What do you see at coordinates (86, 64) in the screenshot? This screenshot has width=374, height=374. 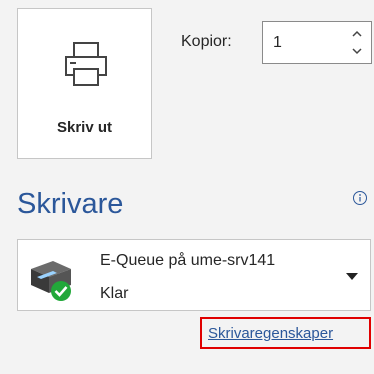 I see `printer-icon` at bounding box center [86, 64].